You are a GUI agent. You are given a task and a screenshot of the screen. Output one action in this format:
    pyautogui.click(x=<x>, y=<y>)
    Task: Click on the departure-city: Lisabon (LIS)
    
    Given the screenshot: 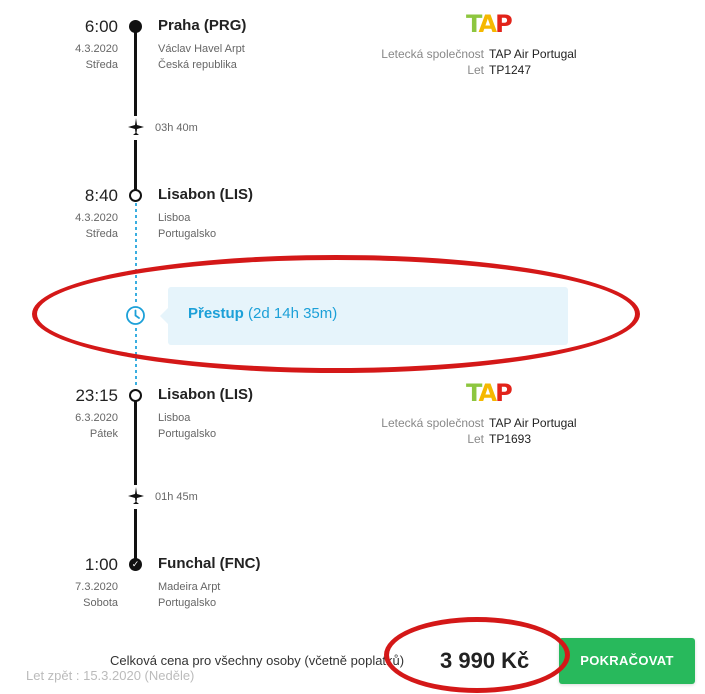 What is the action you would take?
    pyautogui.click(x=205, y=394)
    